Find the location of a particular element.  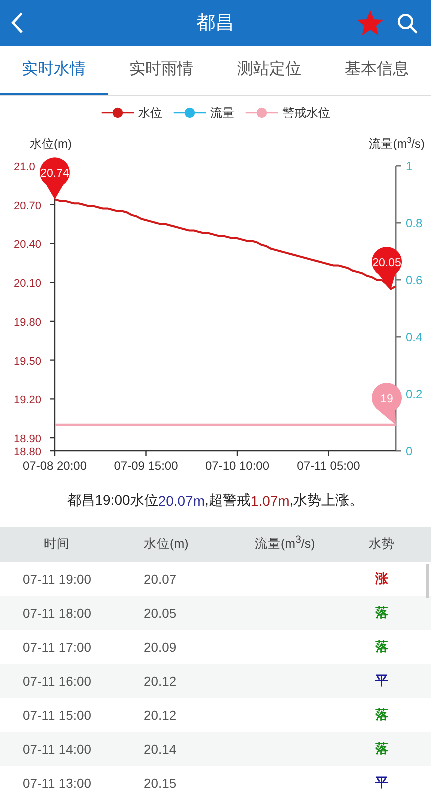

axis-label: 19.50 is located at coordinates (28, 362).